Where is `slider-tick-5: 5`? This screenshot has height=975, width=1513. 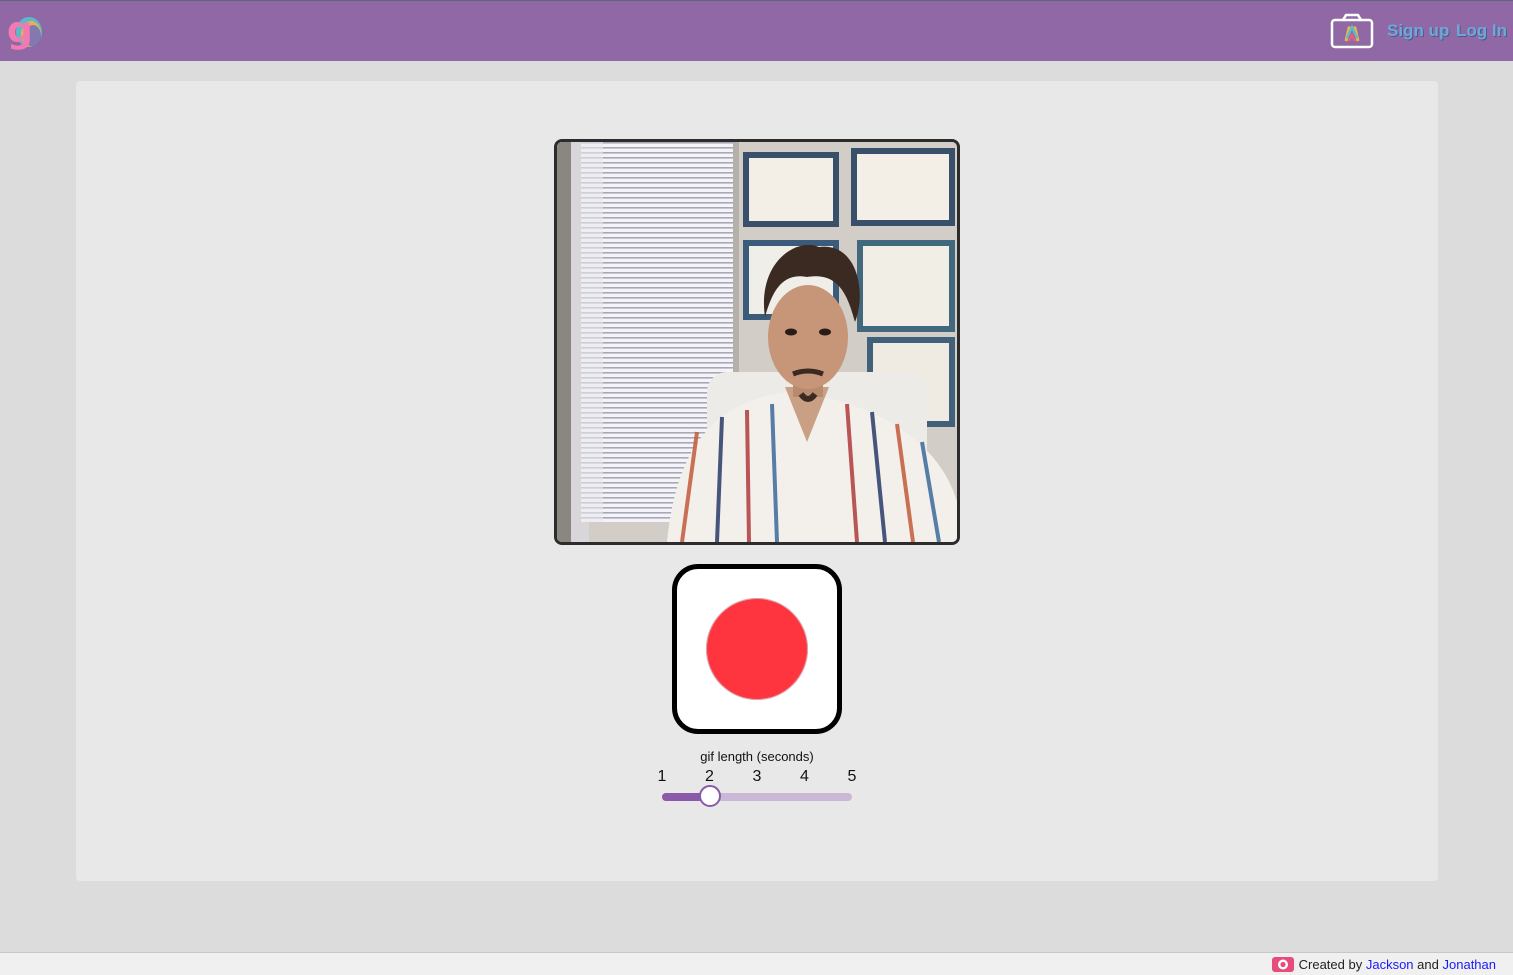 slider-tick-5: 5 is located at coordinates (852, 776).